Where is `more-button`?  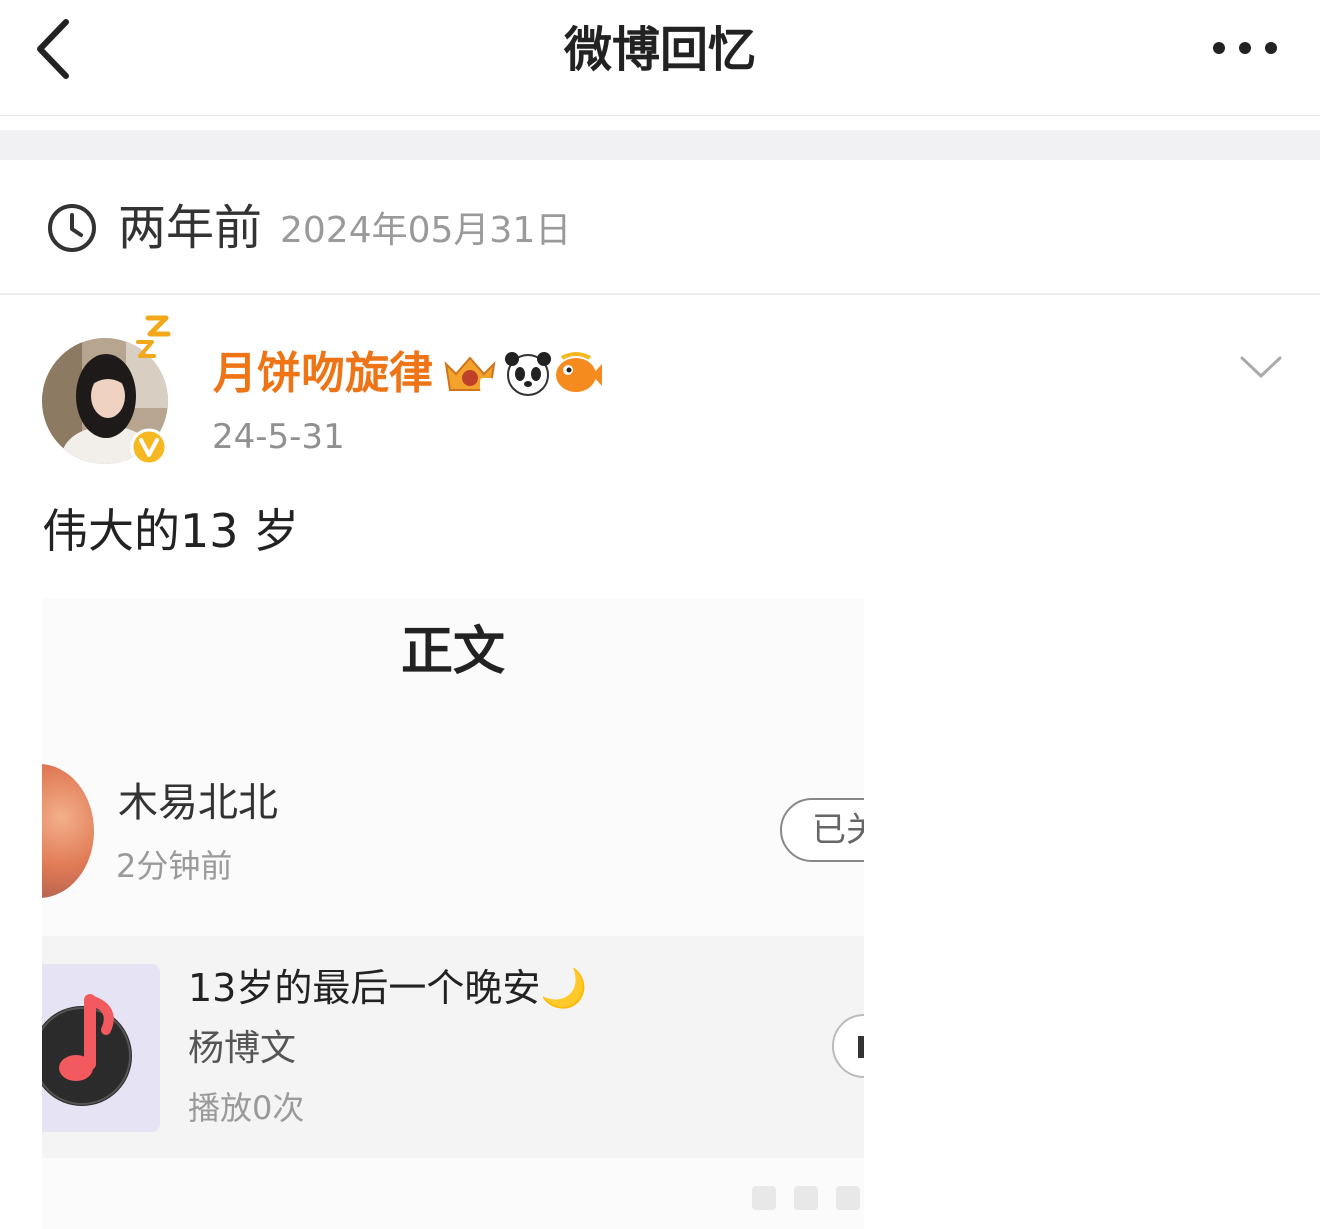
more-button is located at coordinates (1245, 48).